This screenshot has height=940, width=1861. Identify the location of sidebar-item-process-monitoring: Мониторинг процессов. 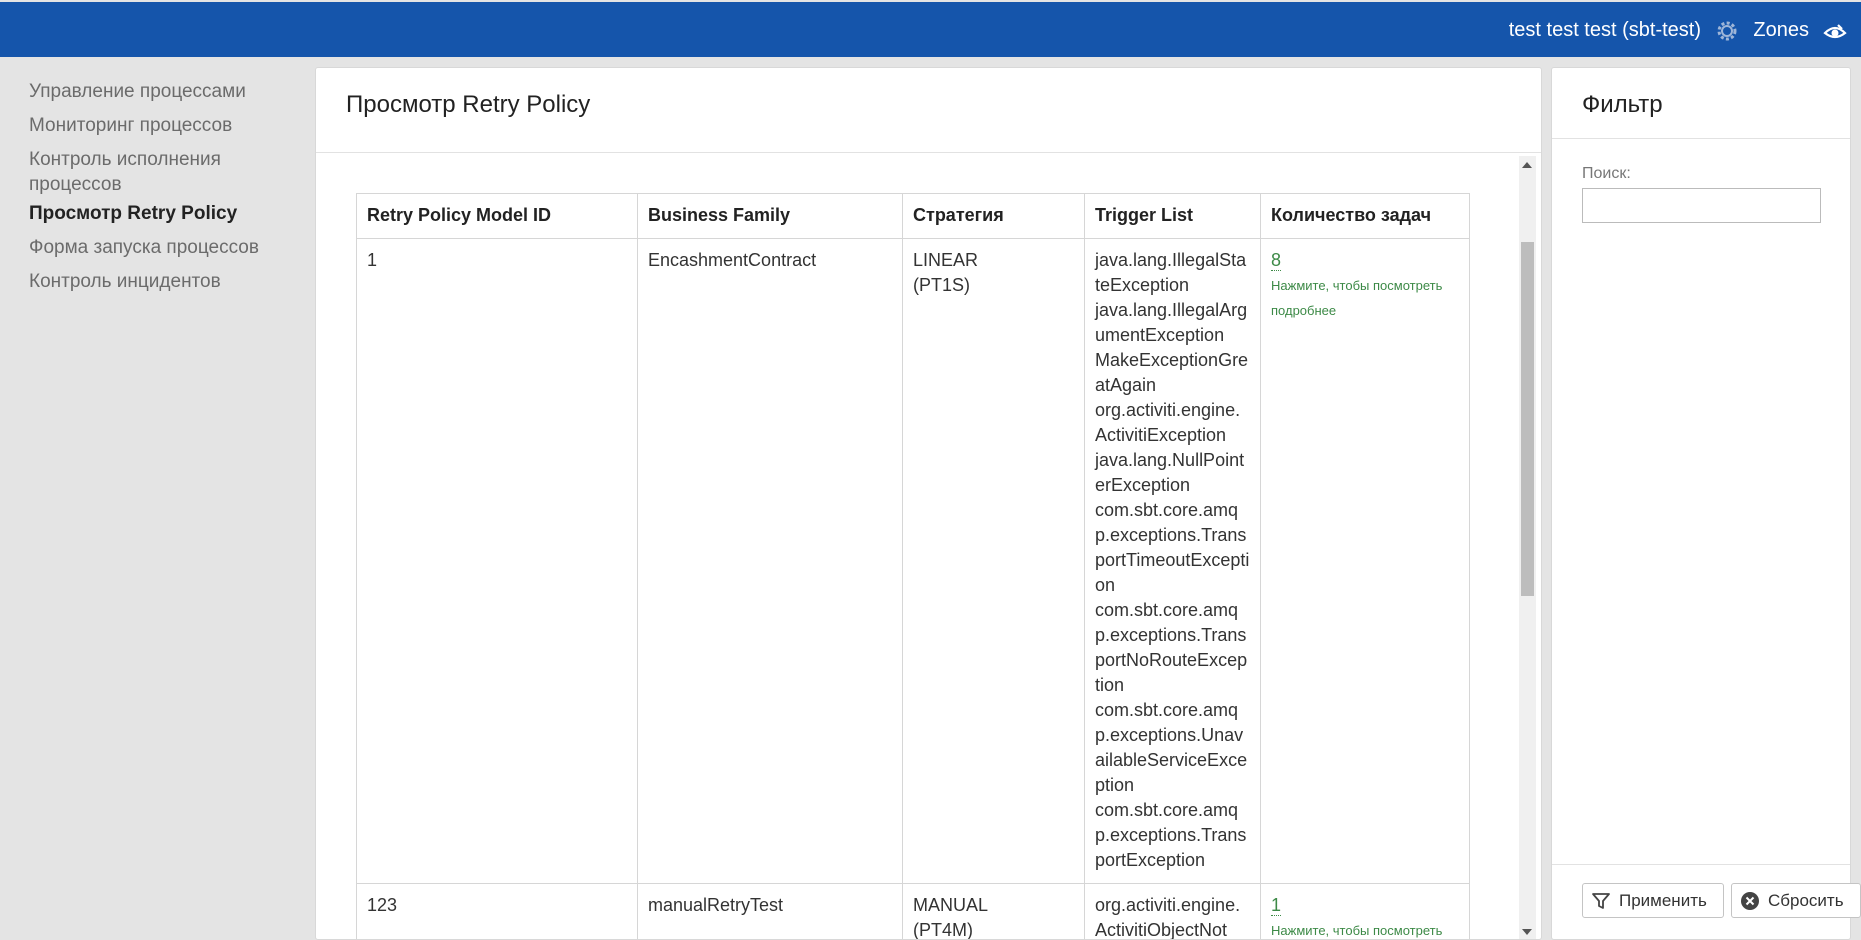
(164, 125).